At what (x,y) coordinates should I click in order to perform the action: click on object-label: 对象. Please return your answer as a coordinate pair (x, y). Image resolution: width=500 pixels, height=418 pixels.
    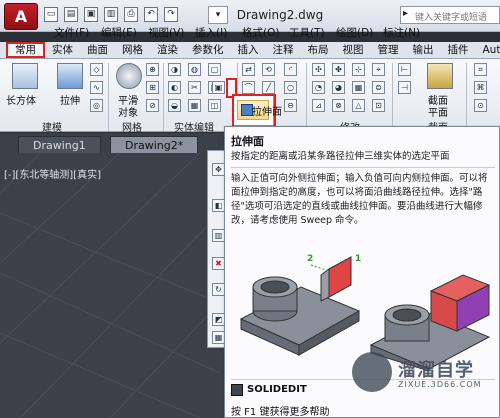
    Looking at the image, I should click on (128, 113).